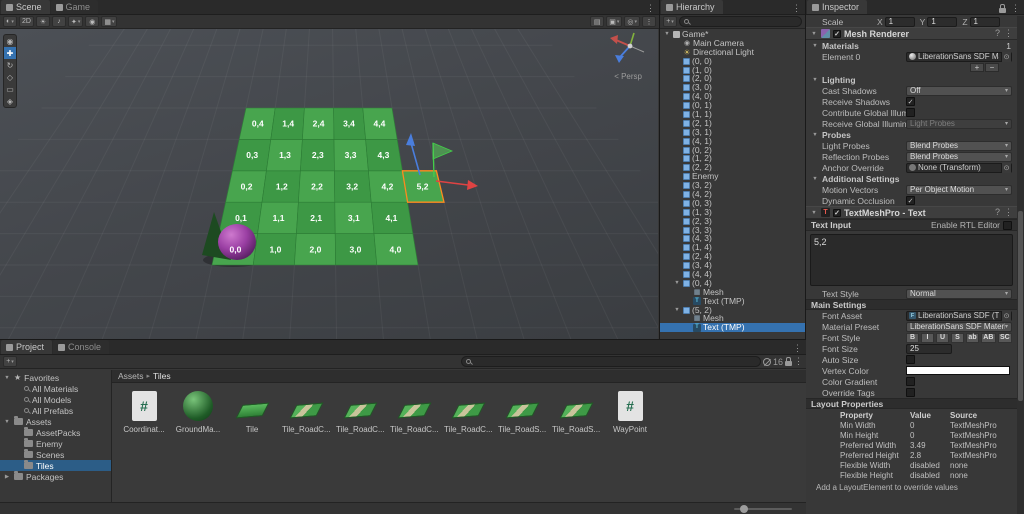  What do you see at coordinates (837, 33) in the screenshot?
I see `mesh-renderer-enabled-checkbox: ✓` at bounding box center [837, 33].